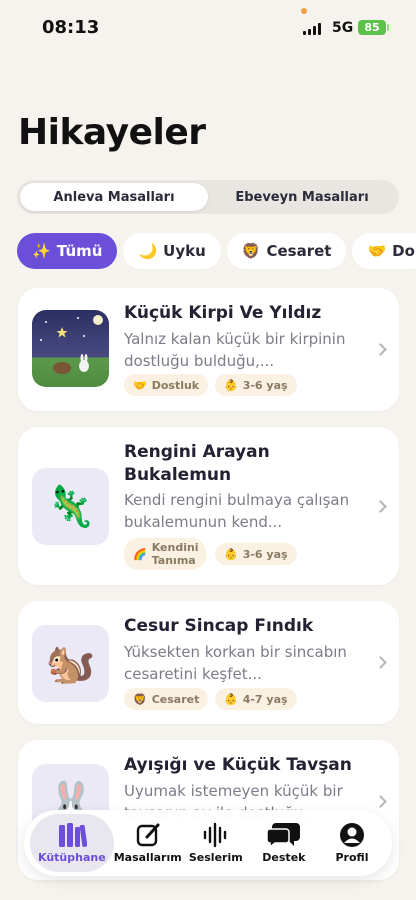 Image resolution: width=416 pixels, height=900 pixels. Describe the element at coordinates (175, 699) in the screenshot. I see `tag-label: Cesaret` at that location.